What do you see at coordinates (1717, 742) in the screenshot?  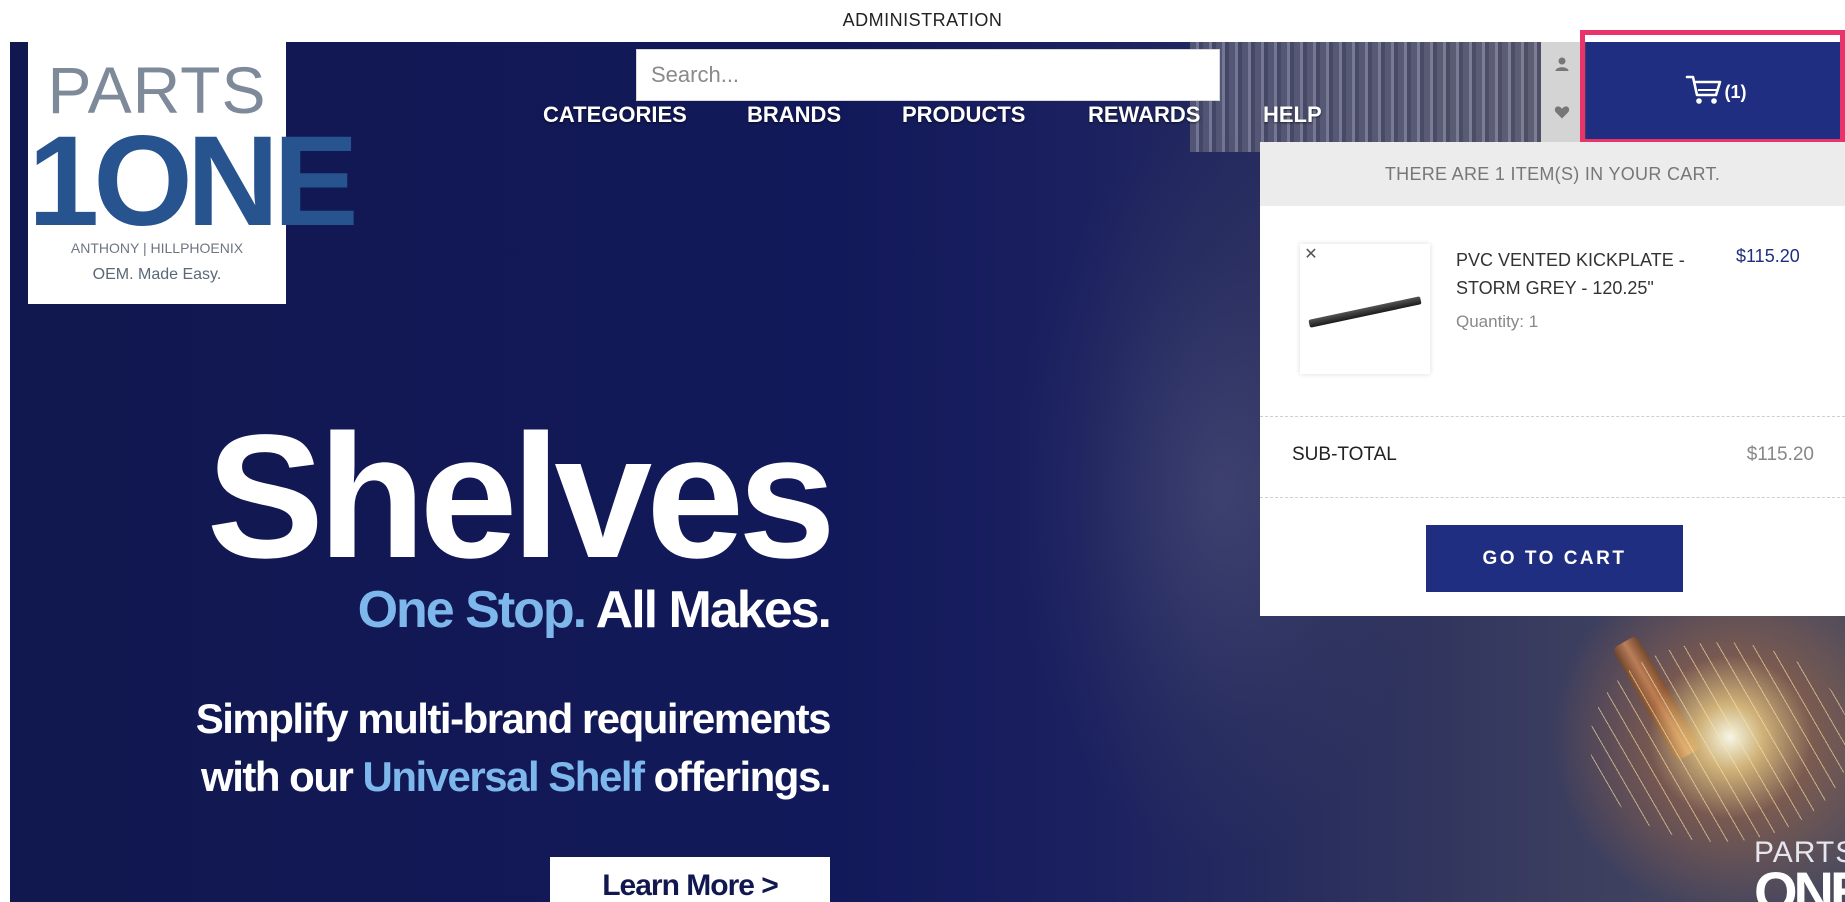 I see `hero-background-spark-lines` at bounding box center [1717, 742].